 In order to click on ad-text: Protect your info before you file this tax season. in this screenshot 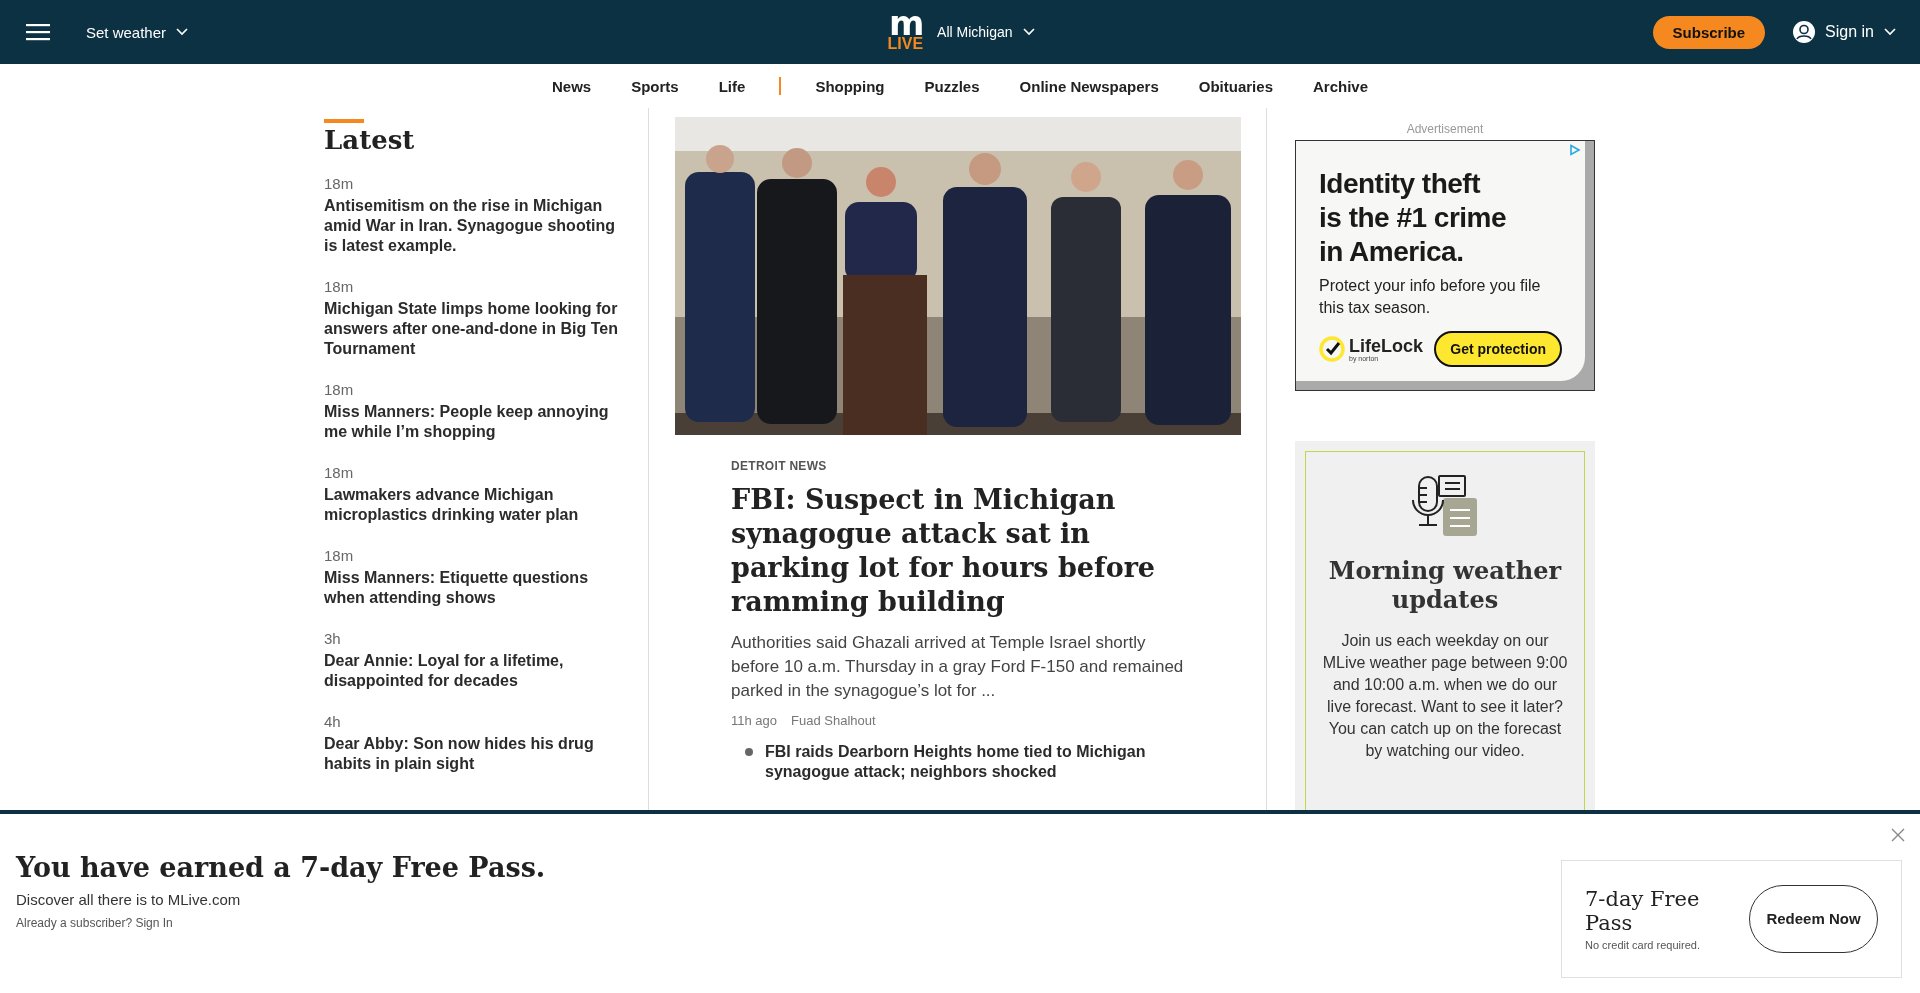, I will do `click(1430, 297)`.